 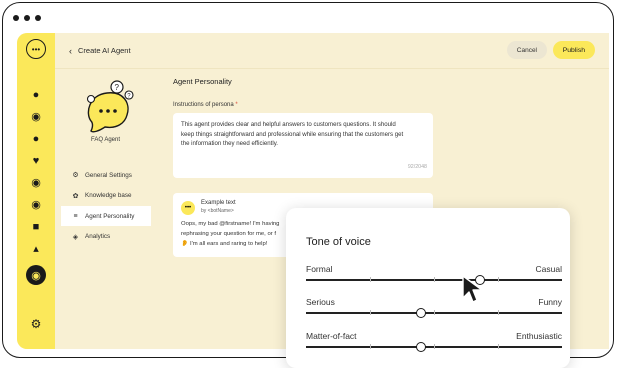 What do you see at coordinates (98, 236) in the screenshot?
I see `nav-item-label: Analytics` at bounding box center [98, 236].